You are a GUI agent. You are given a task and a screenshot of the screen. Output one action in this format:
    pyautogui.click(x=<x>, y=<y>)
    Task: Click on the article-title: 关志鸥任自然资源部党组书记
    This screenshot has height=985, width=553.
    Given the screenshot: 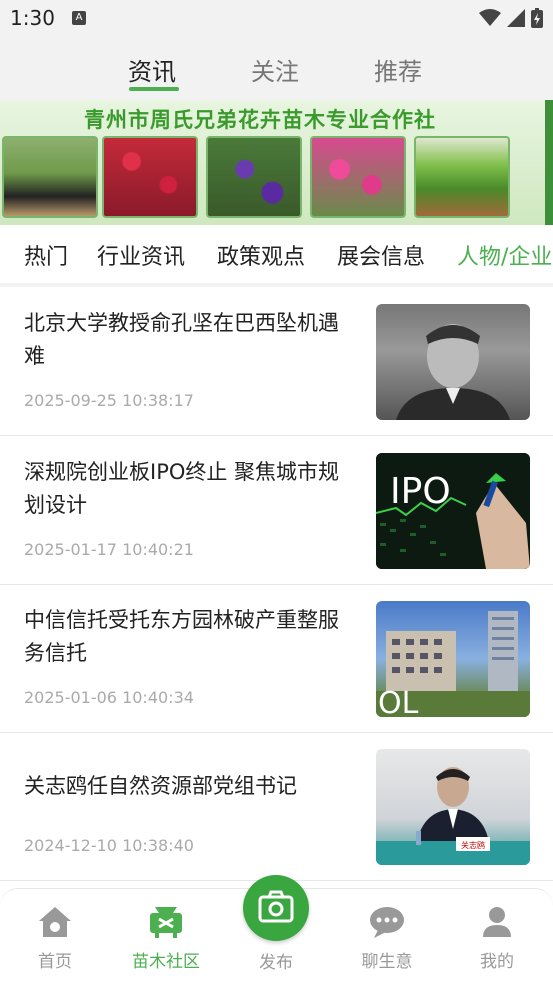 What is the action you would take?
    pyautogui.click(x=160, y=786)
    